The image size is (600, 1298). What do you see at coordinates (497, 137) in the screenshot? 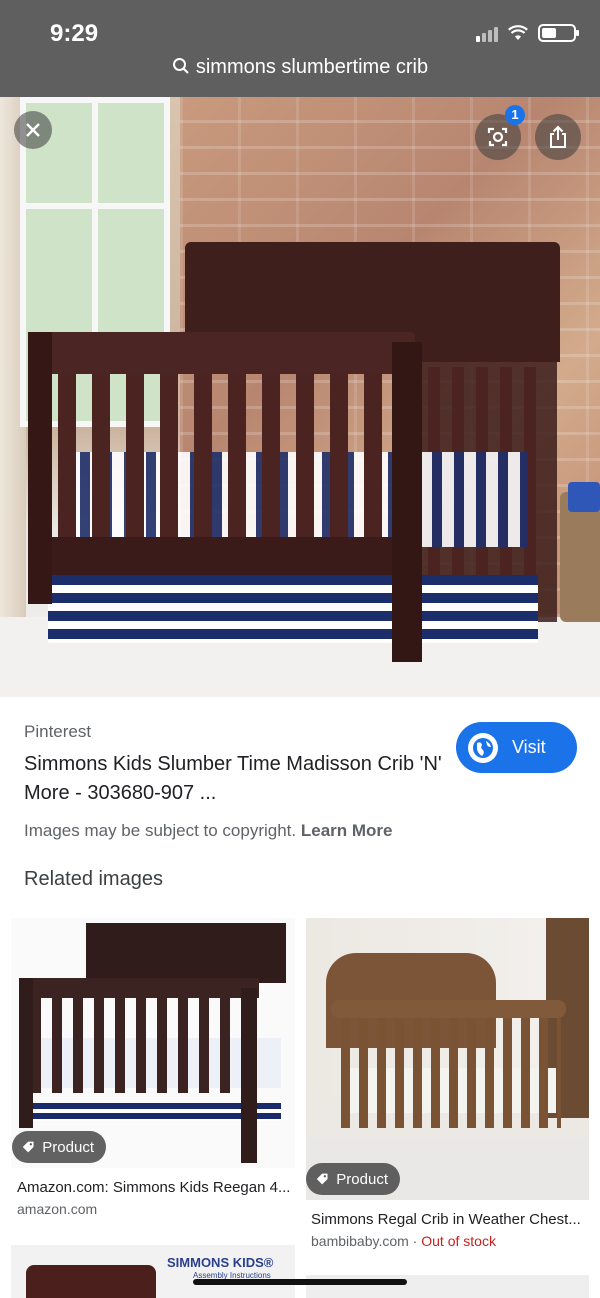
I see `google-lens-icon` at bounding box center [497, 137].